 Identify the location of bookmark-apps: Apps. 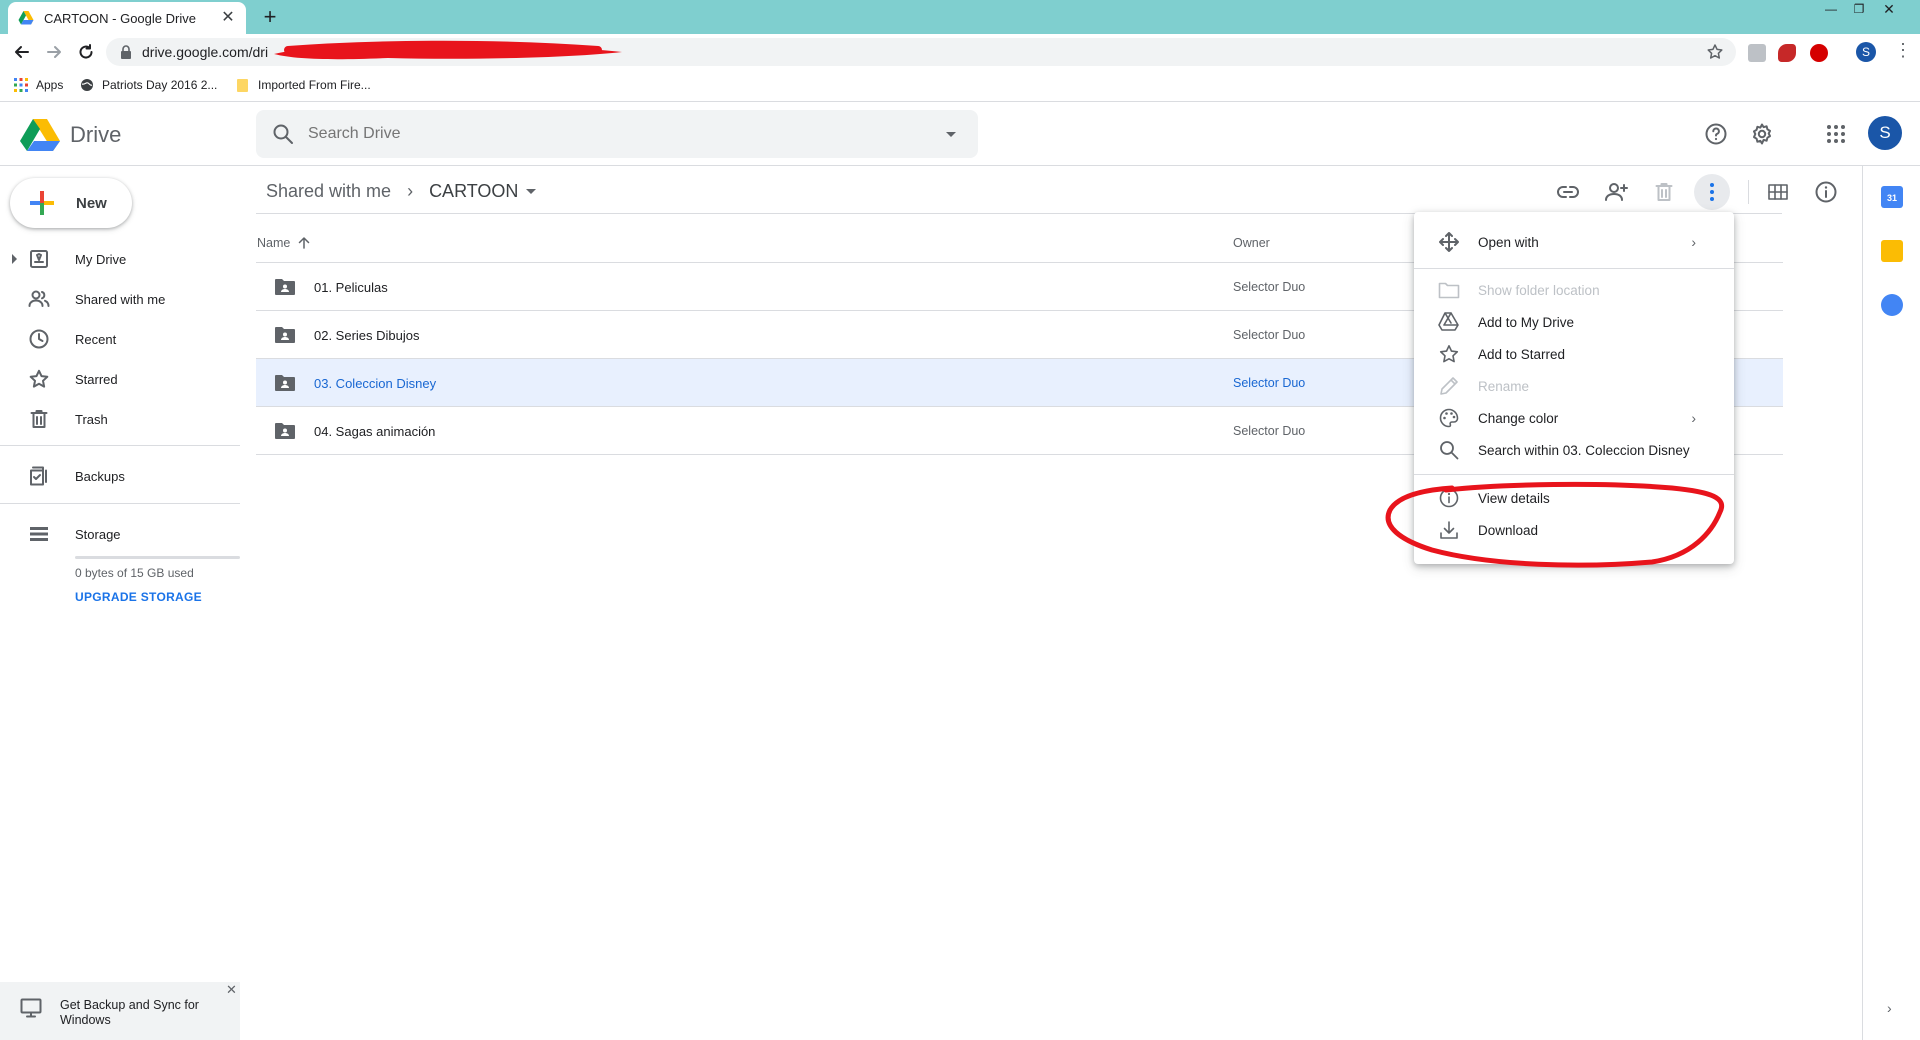
(38, 85).